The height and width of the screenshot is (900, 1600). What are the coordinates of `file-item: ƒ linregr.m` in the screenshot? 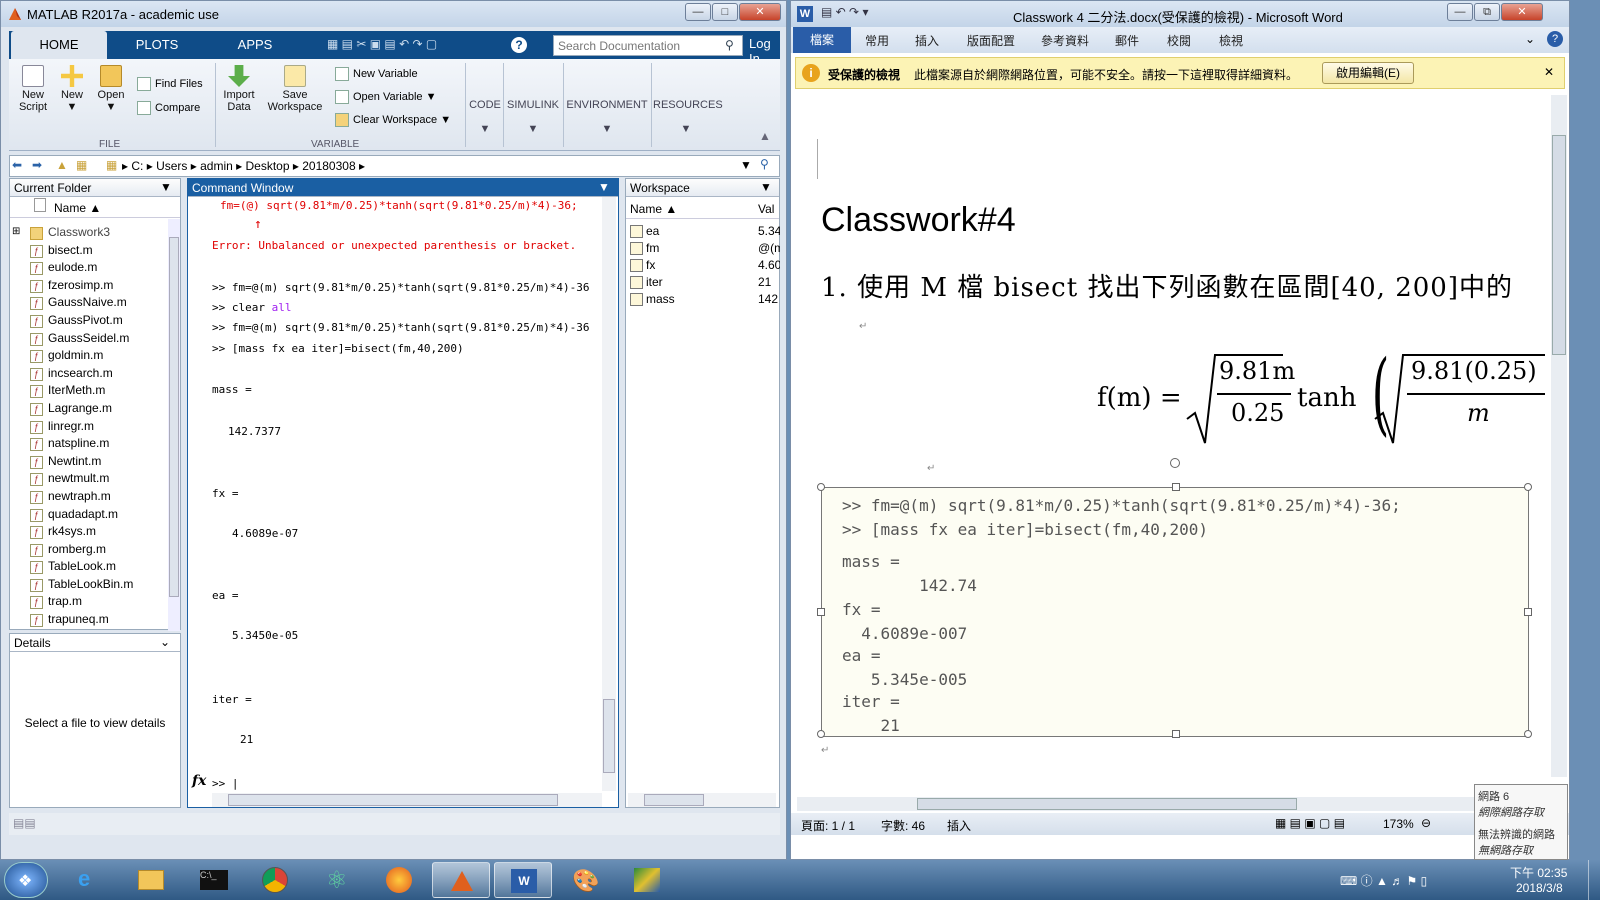 It's located at (89, 428).